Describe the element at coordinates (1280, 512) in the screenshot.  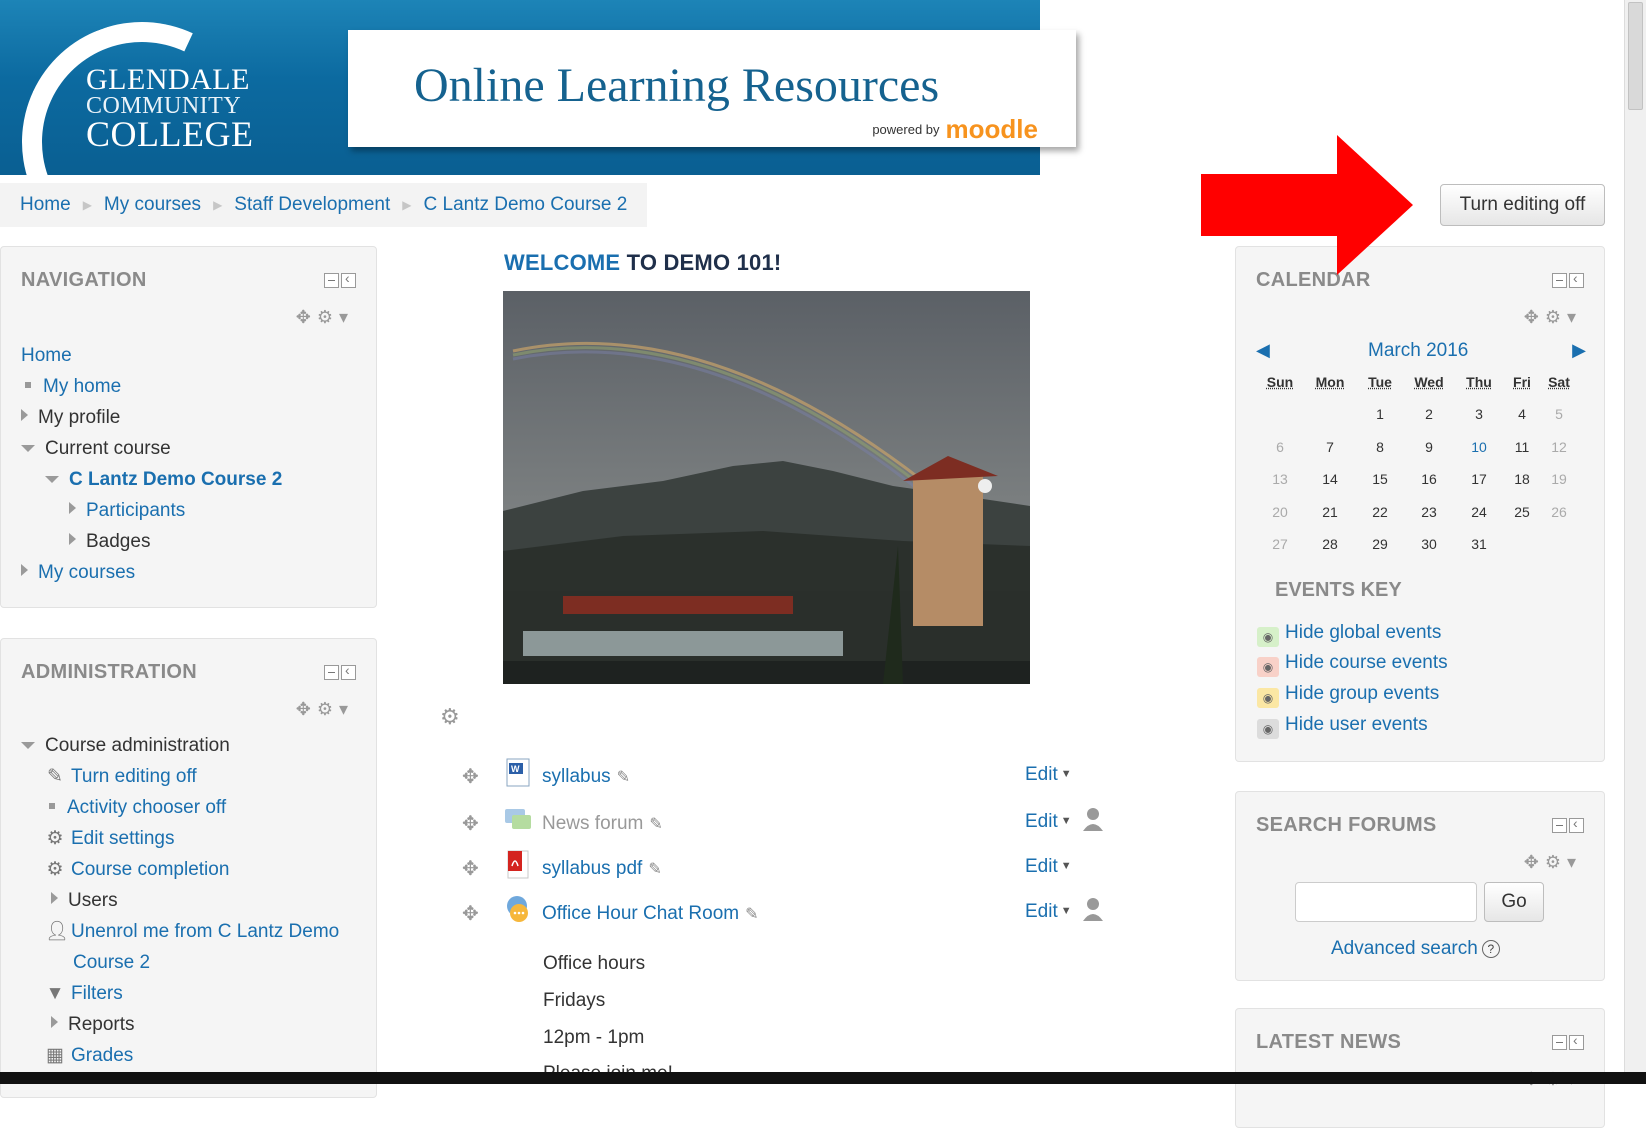
I see `calendar-day: 20` at that location.